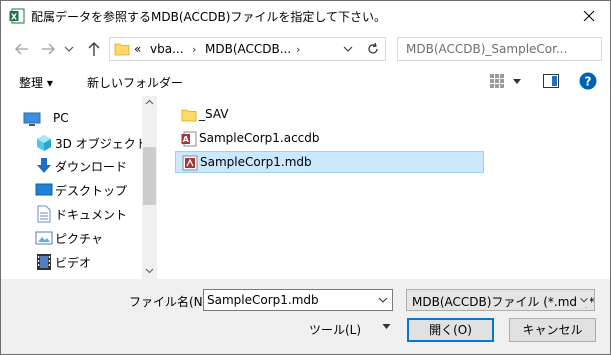 This screenshot has width=611, height=355. I want to click on scroll-up-icon, so click(149, 102).